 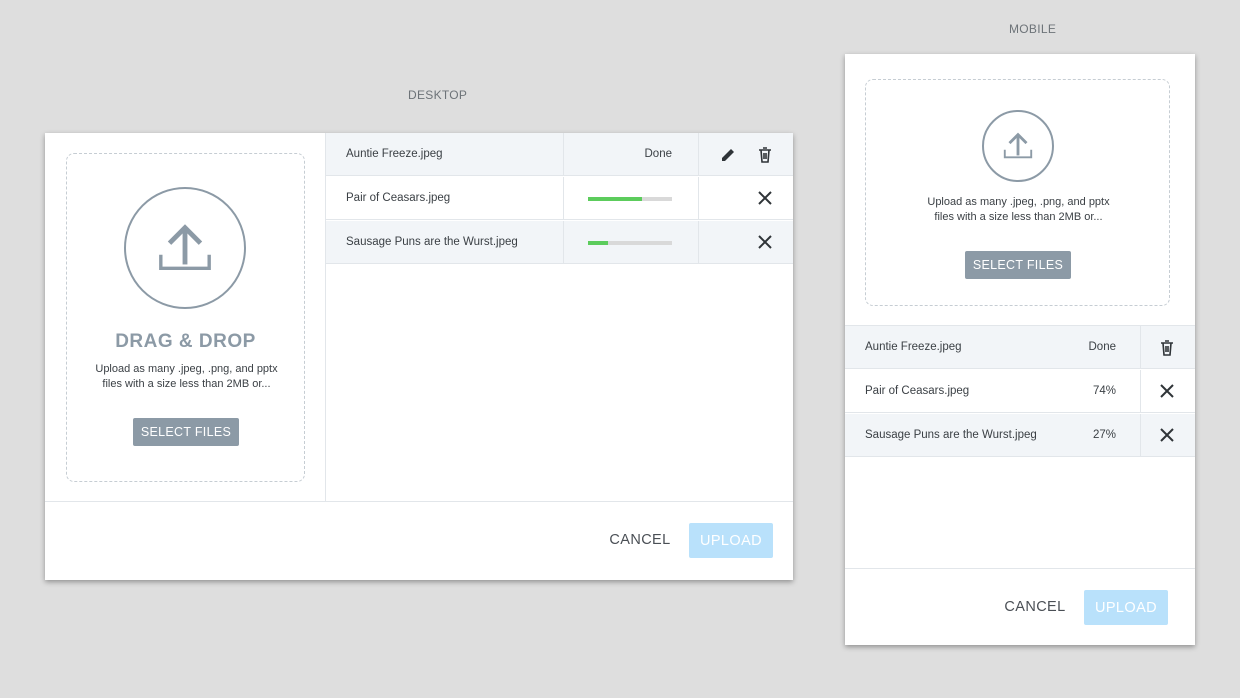 What do you see at coordinates (1104, 435) in the screenshot?
I see `file-status: 27%` at bounding box center [1104, 435].